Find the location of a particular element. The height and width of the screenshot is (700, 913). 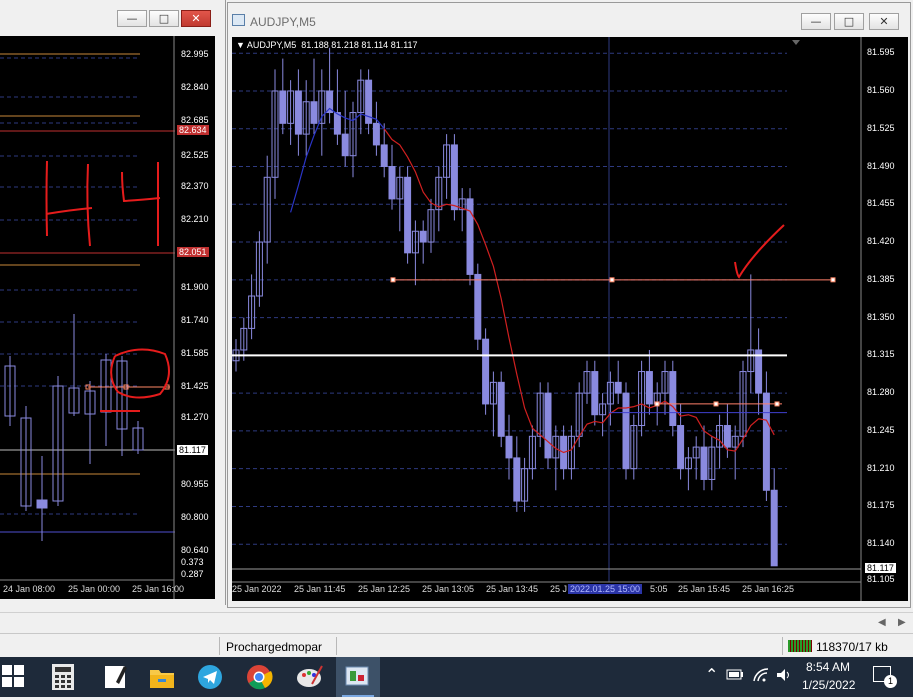

scroll-left-icon: ◀ is located at coordinates (882, 622).